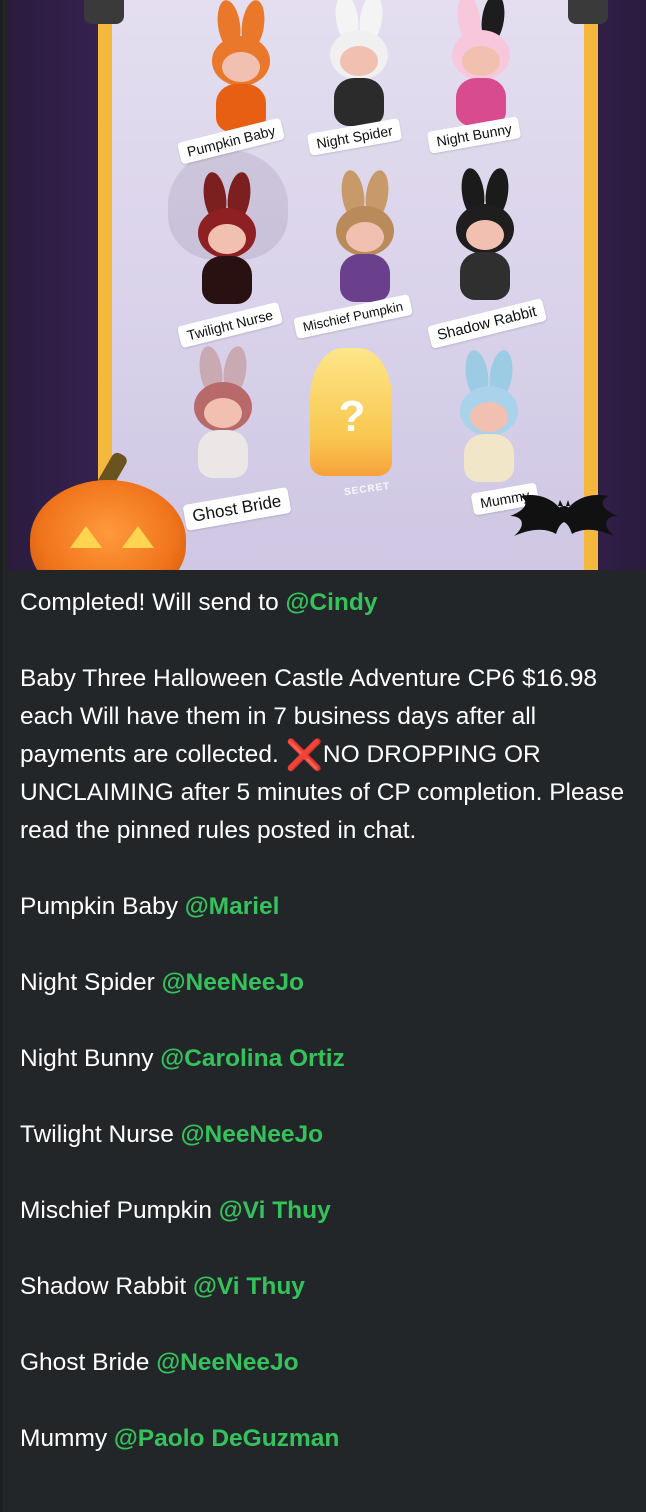 The image size is (646, 1512). I want to click on figure-shadow-rabbit, so click(484, 237).